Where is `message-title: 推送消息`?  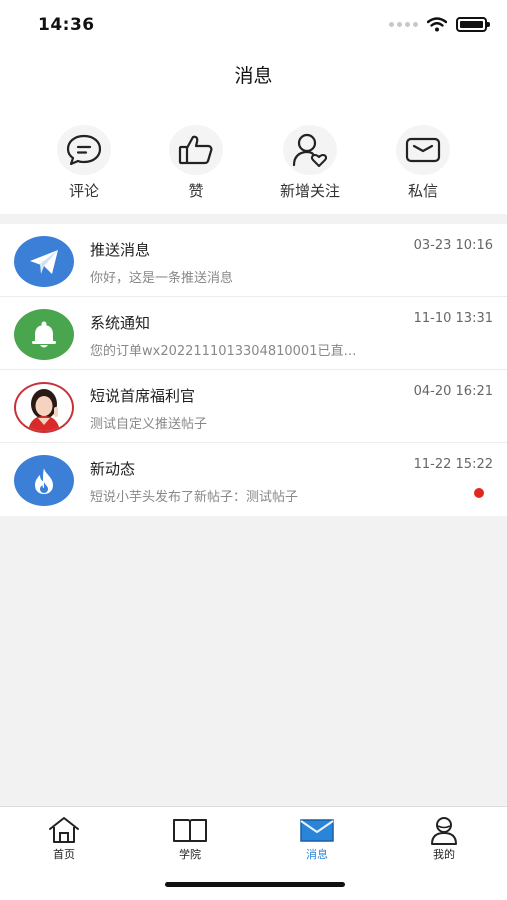
message-title: 推送消息 is located at coordinates (120, 250).